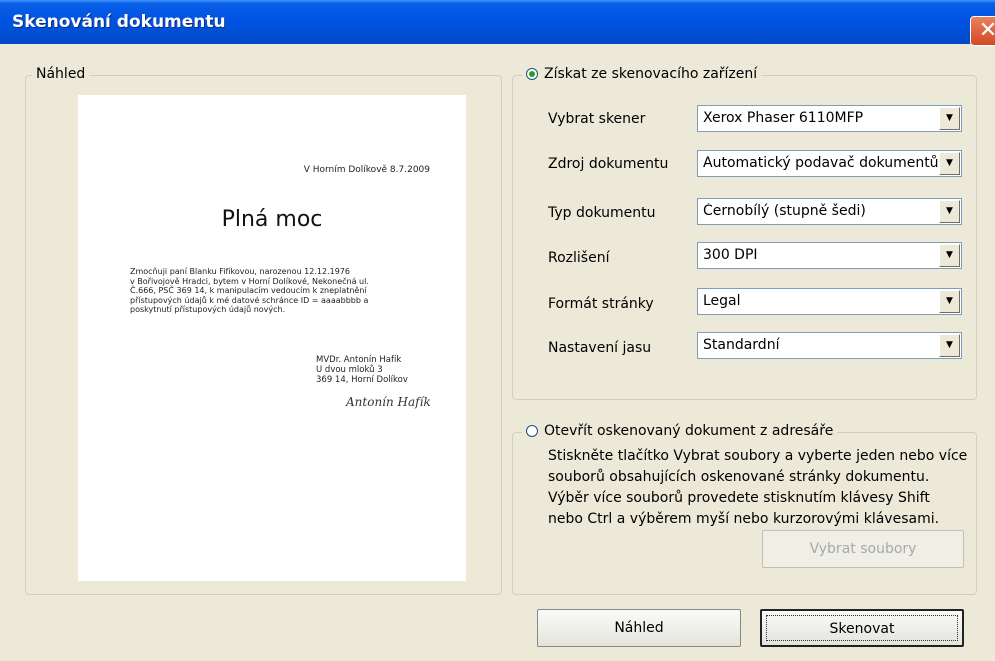 This screenshot has height=661, width=995. What do you see at coordinates (863, 549) in the screenshot?
I see `select-files-button: Vybrat soubory` at bounding box center [863, 549].